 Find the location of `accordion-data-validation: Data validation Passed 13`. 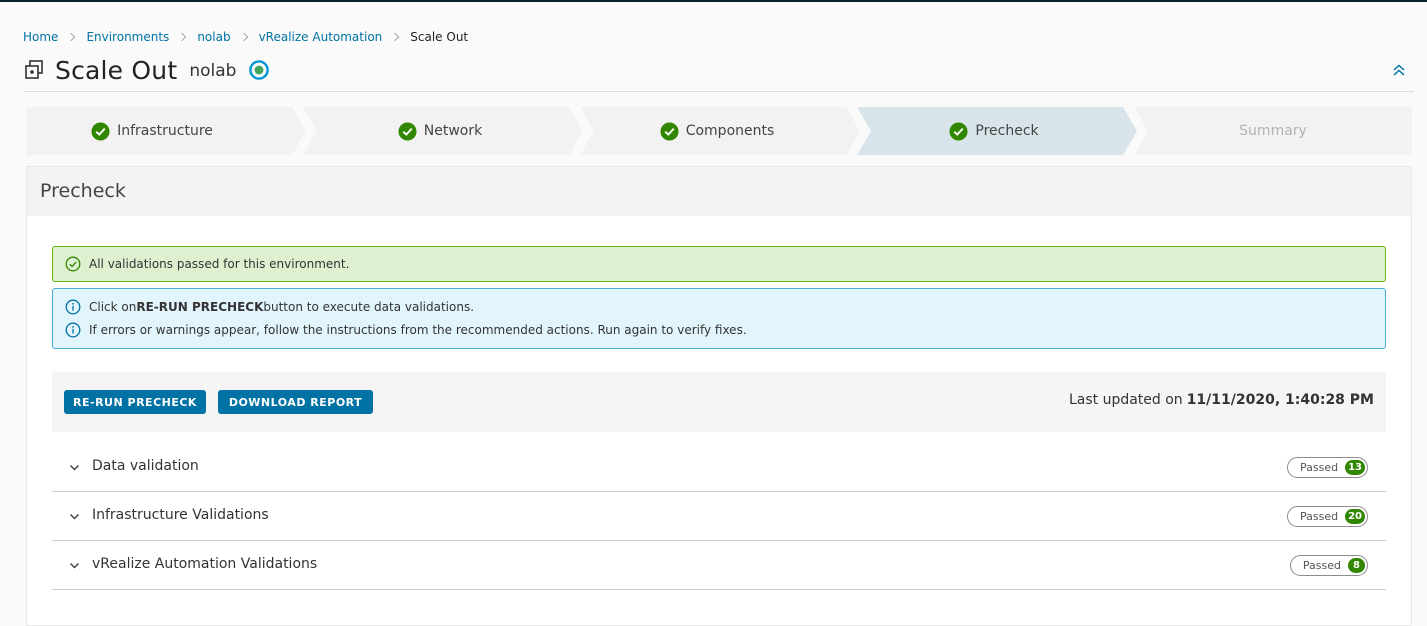

accordion-data-validation: Data validation Passed 13 is located at coordinates (719, 467).